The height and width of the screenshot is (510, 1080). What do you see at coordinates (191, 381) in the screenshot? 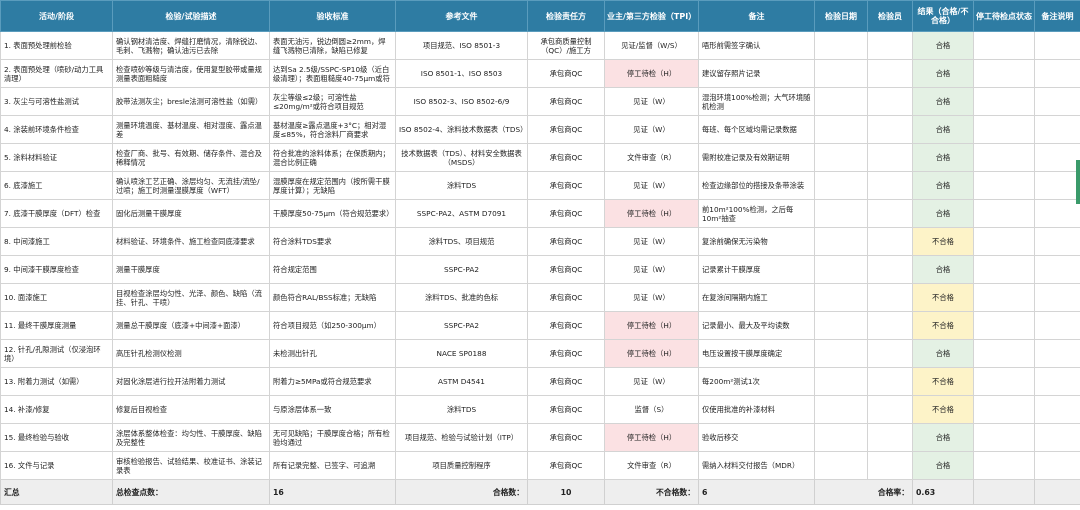
I see `cell-description: 对固化涂层进行拉开法附着力测试` at bounding box center [191, 381].